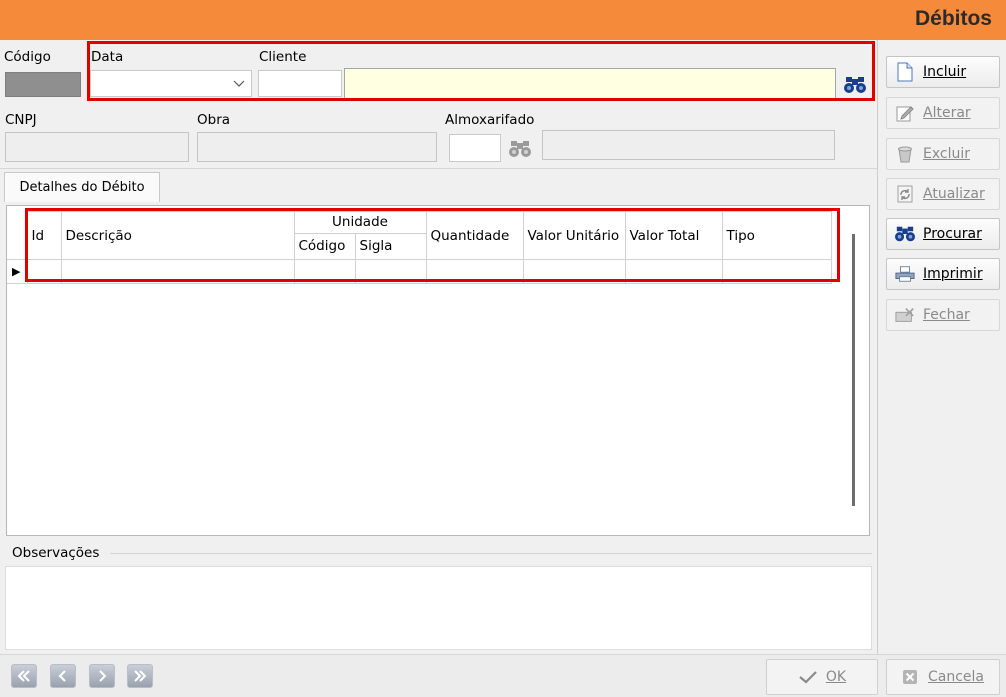 Image resolution: width=1006 pixels, height=697 pixels. I want to click on incluir-label: Incluir, so click(945, 72).